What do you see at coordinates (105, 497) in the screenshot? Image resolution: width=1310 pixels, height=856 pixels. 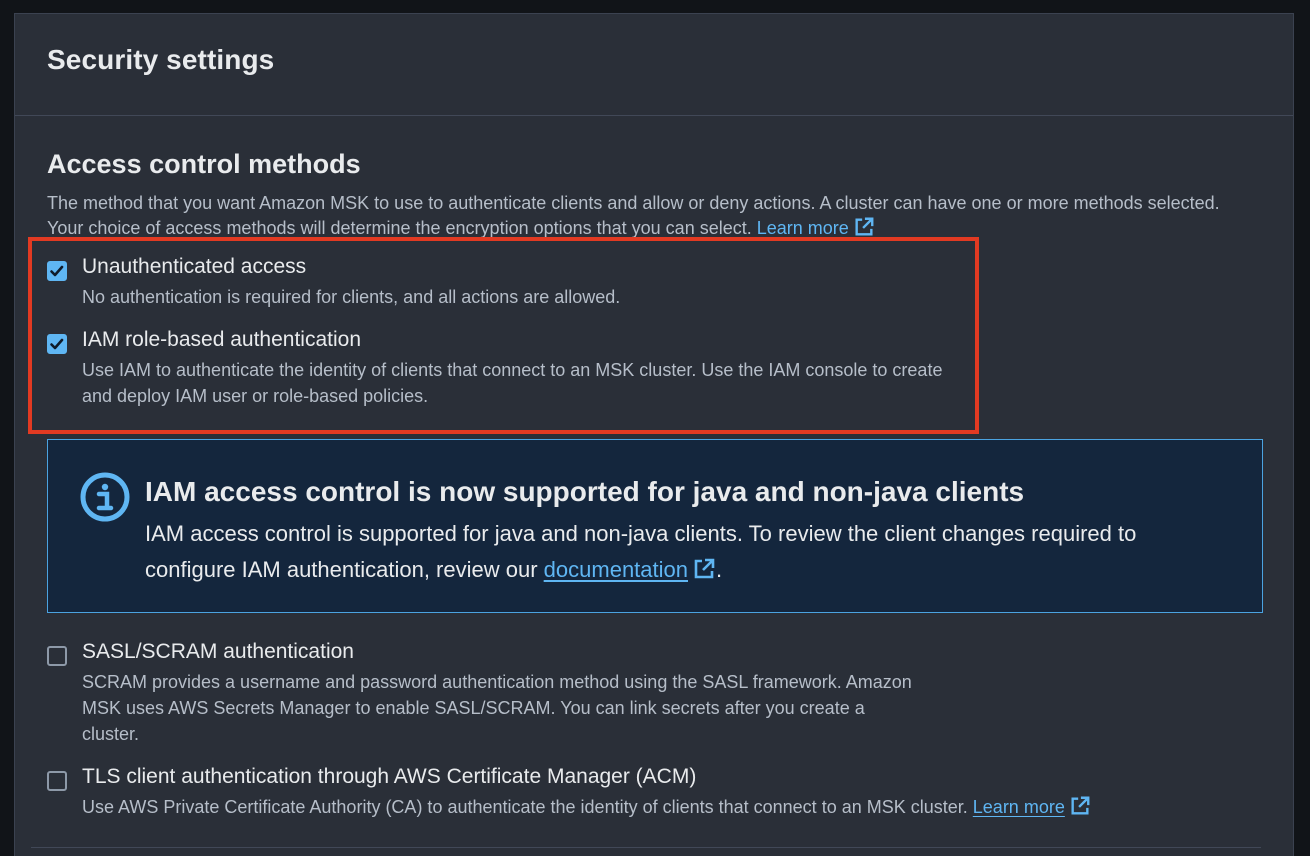 I see `info-icon` at bounding box center [105, 497].